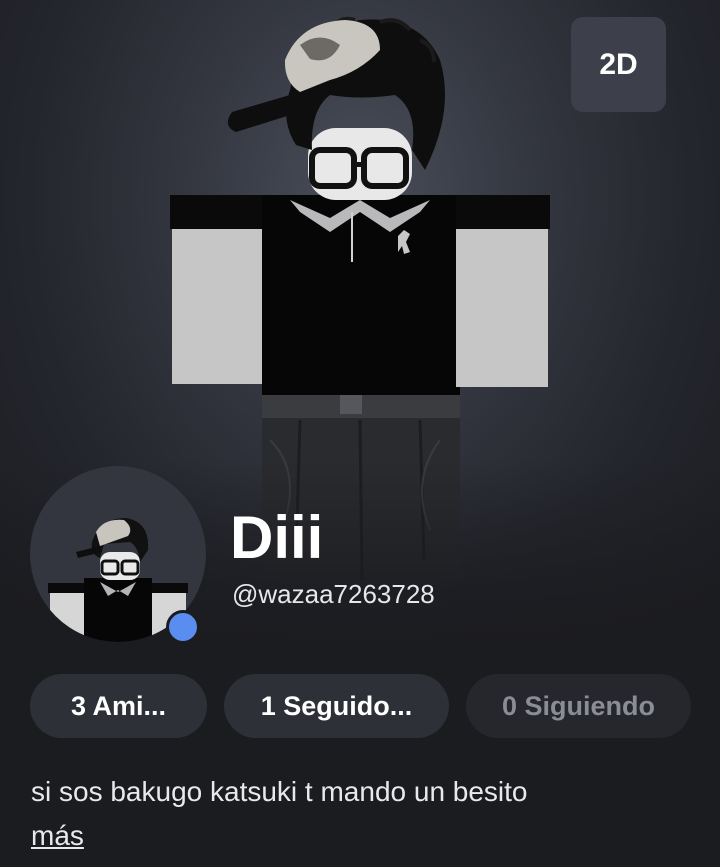  Describe the element at coordinates (277, 537) in the screenshot. I see `display-name: Diii` at that location.